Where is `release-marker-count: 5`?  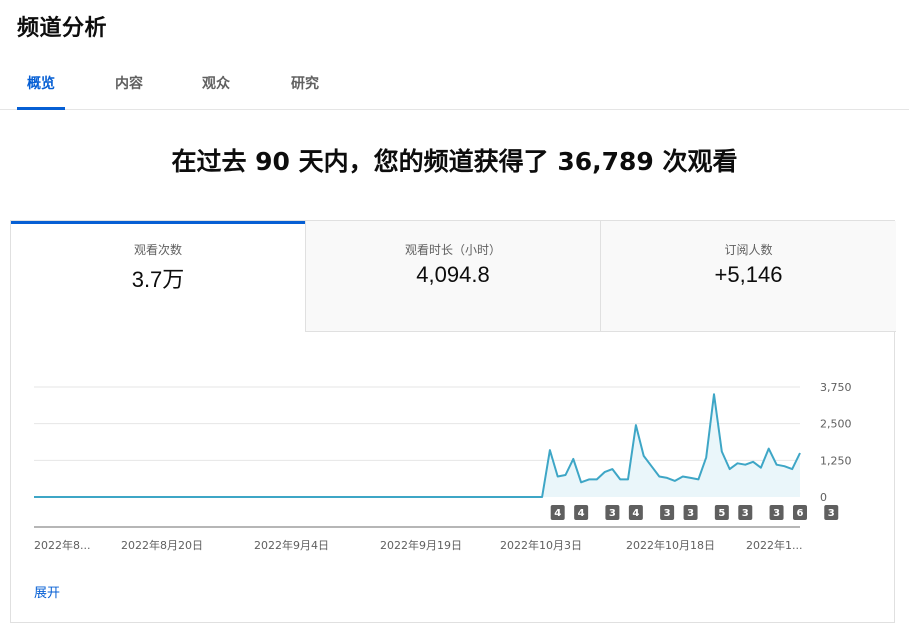
release-marker-count: 5 is located at coordinates (721, 513).